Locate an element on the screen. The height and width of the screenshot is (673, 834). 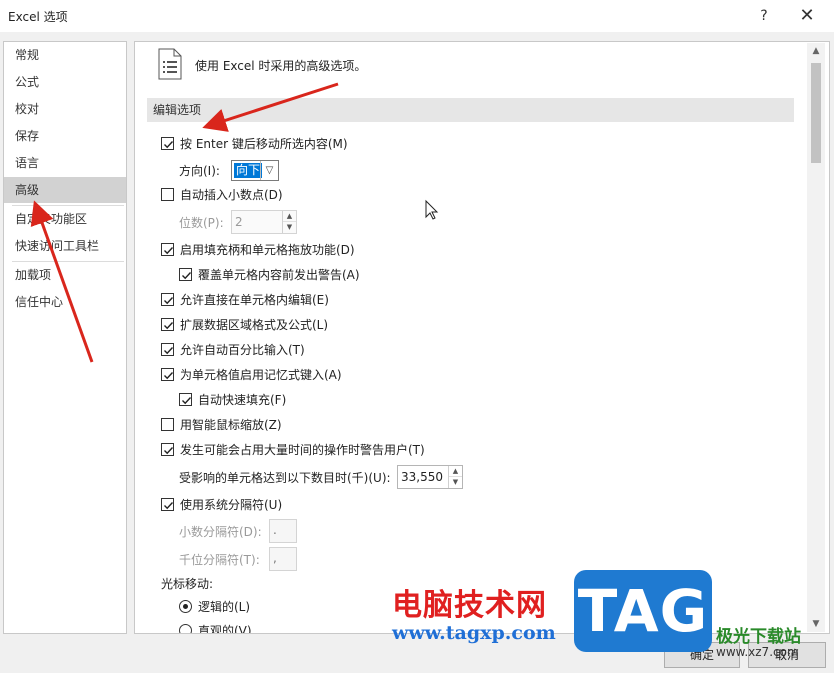
sidebar-item-quick-access-toolbar: 快速访问工具栏 is located at coordinates (65, 246).